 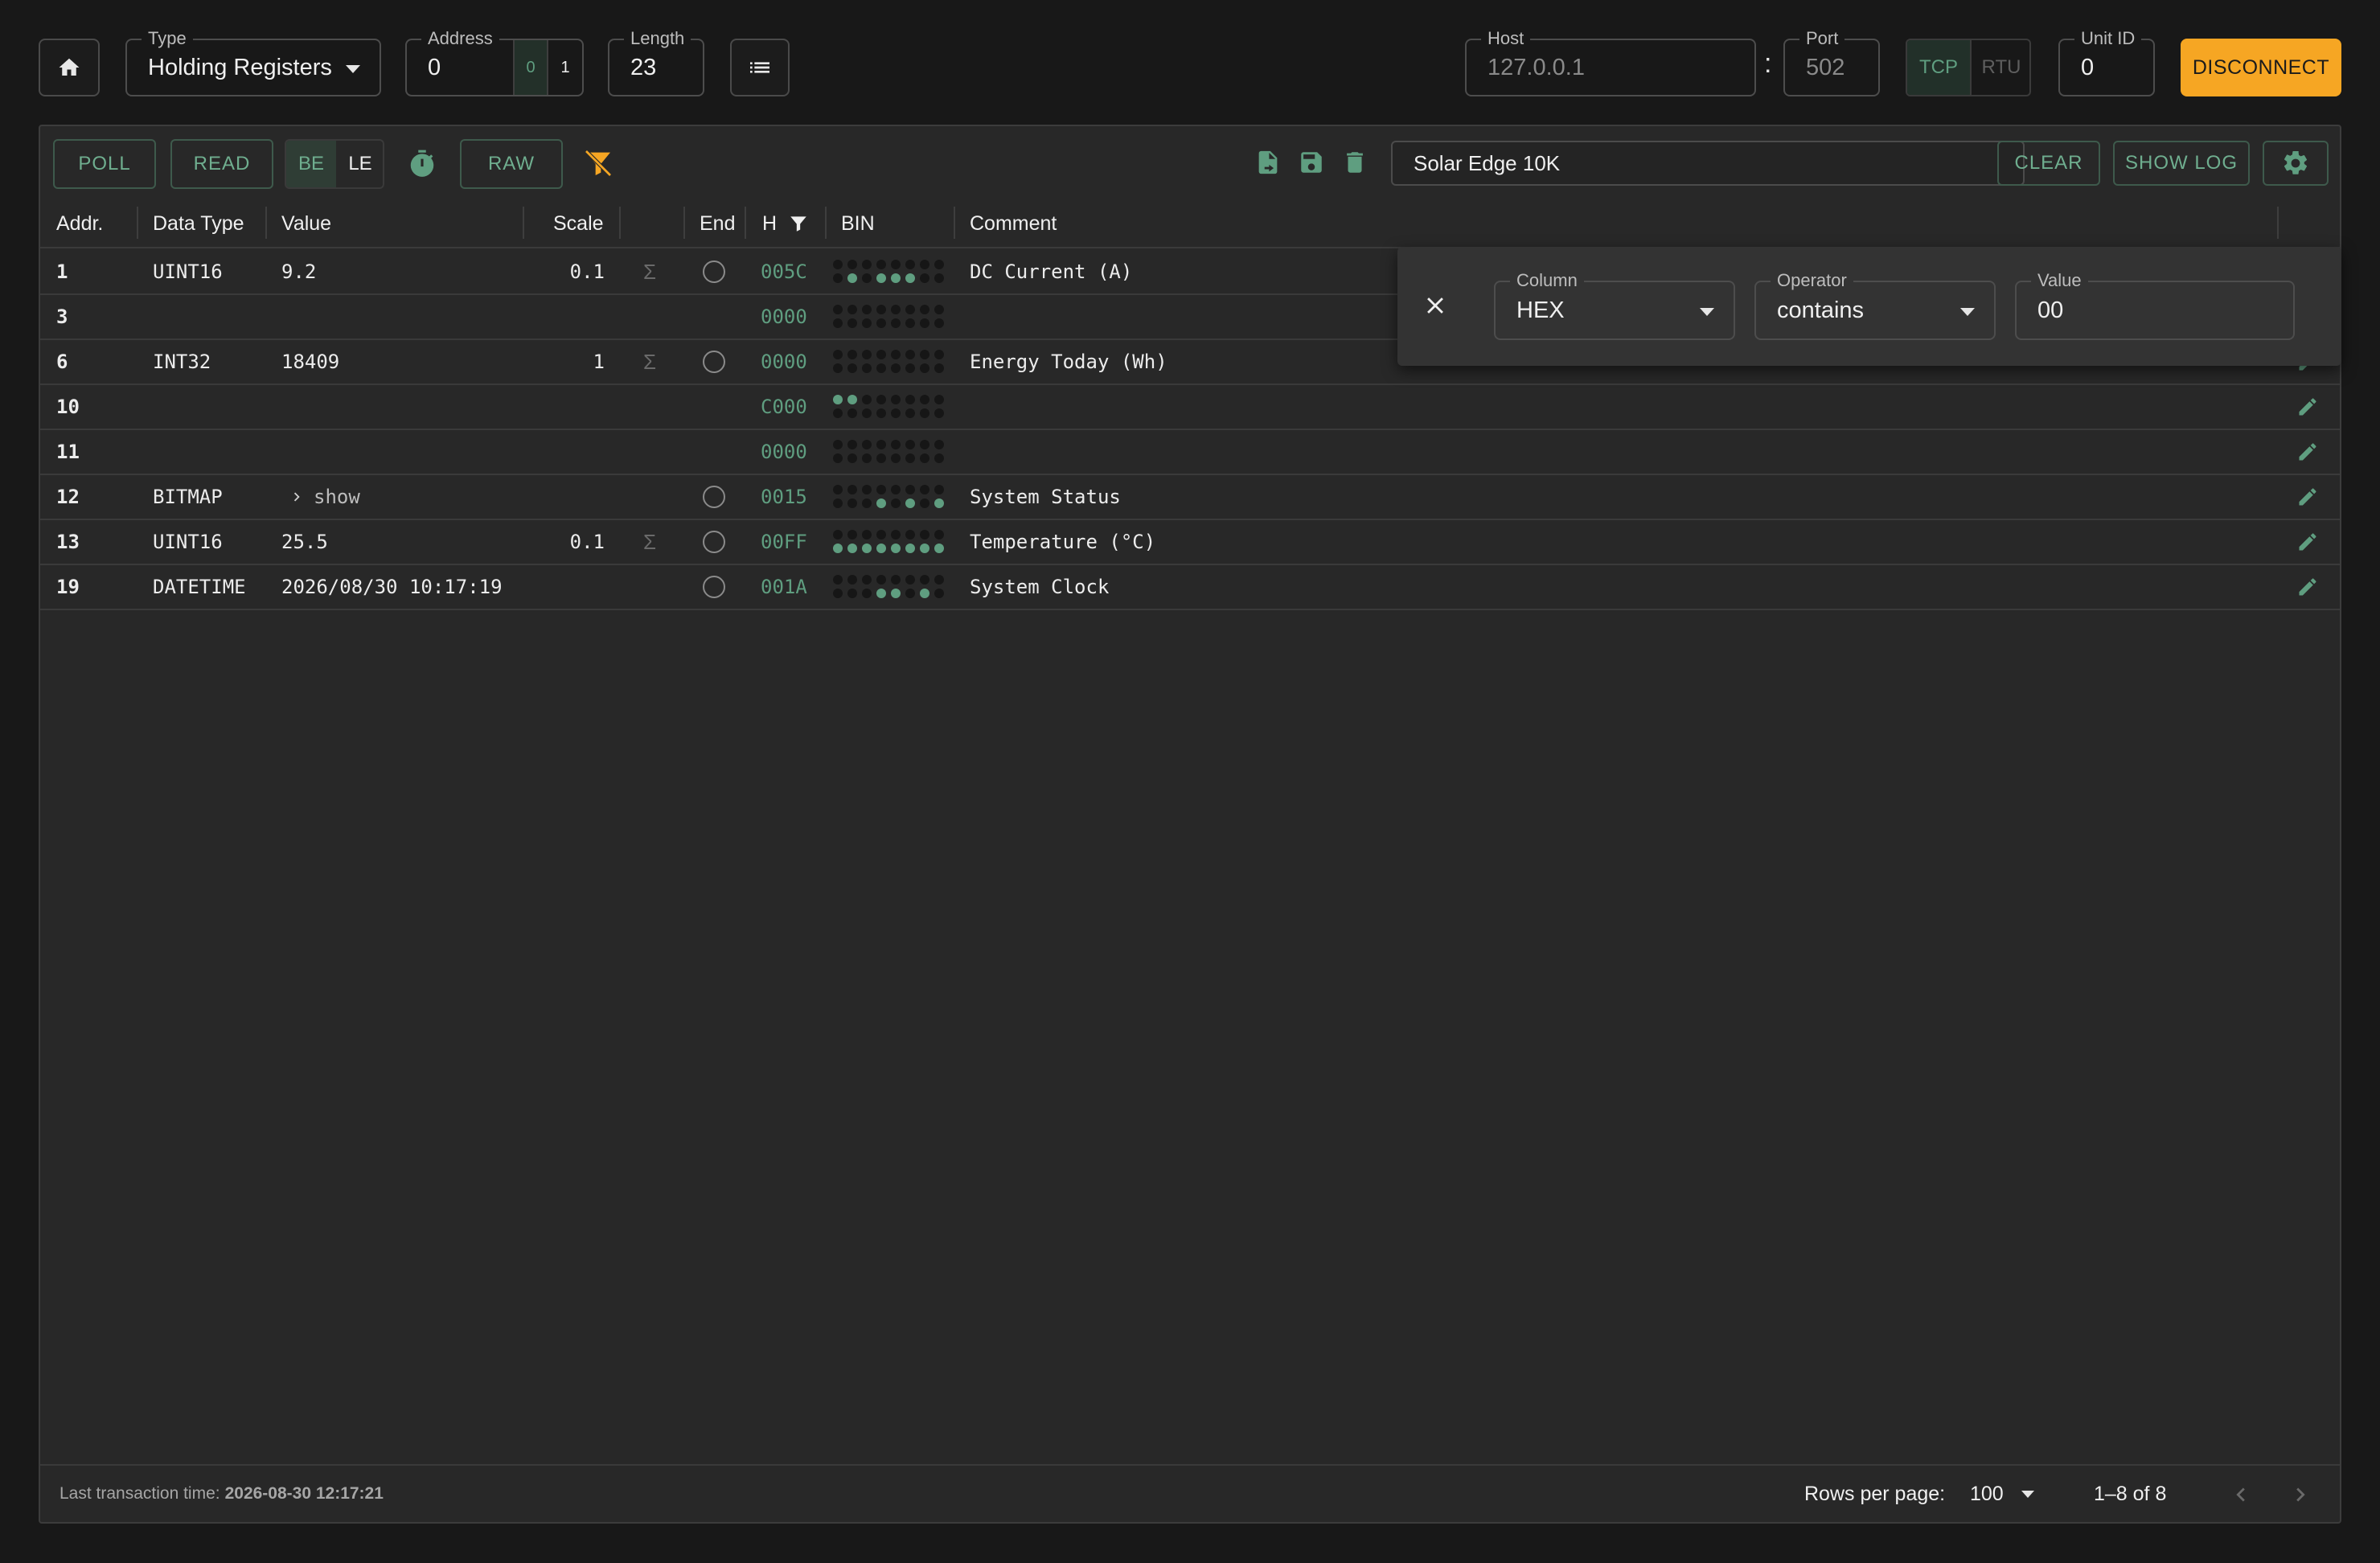 I want to click on type-select: Type Holding Registers, so click(x=253, y=62).